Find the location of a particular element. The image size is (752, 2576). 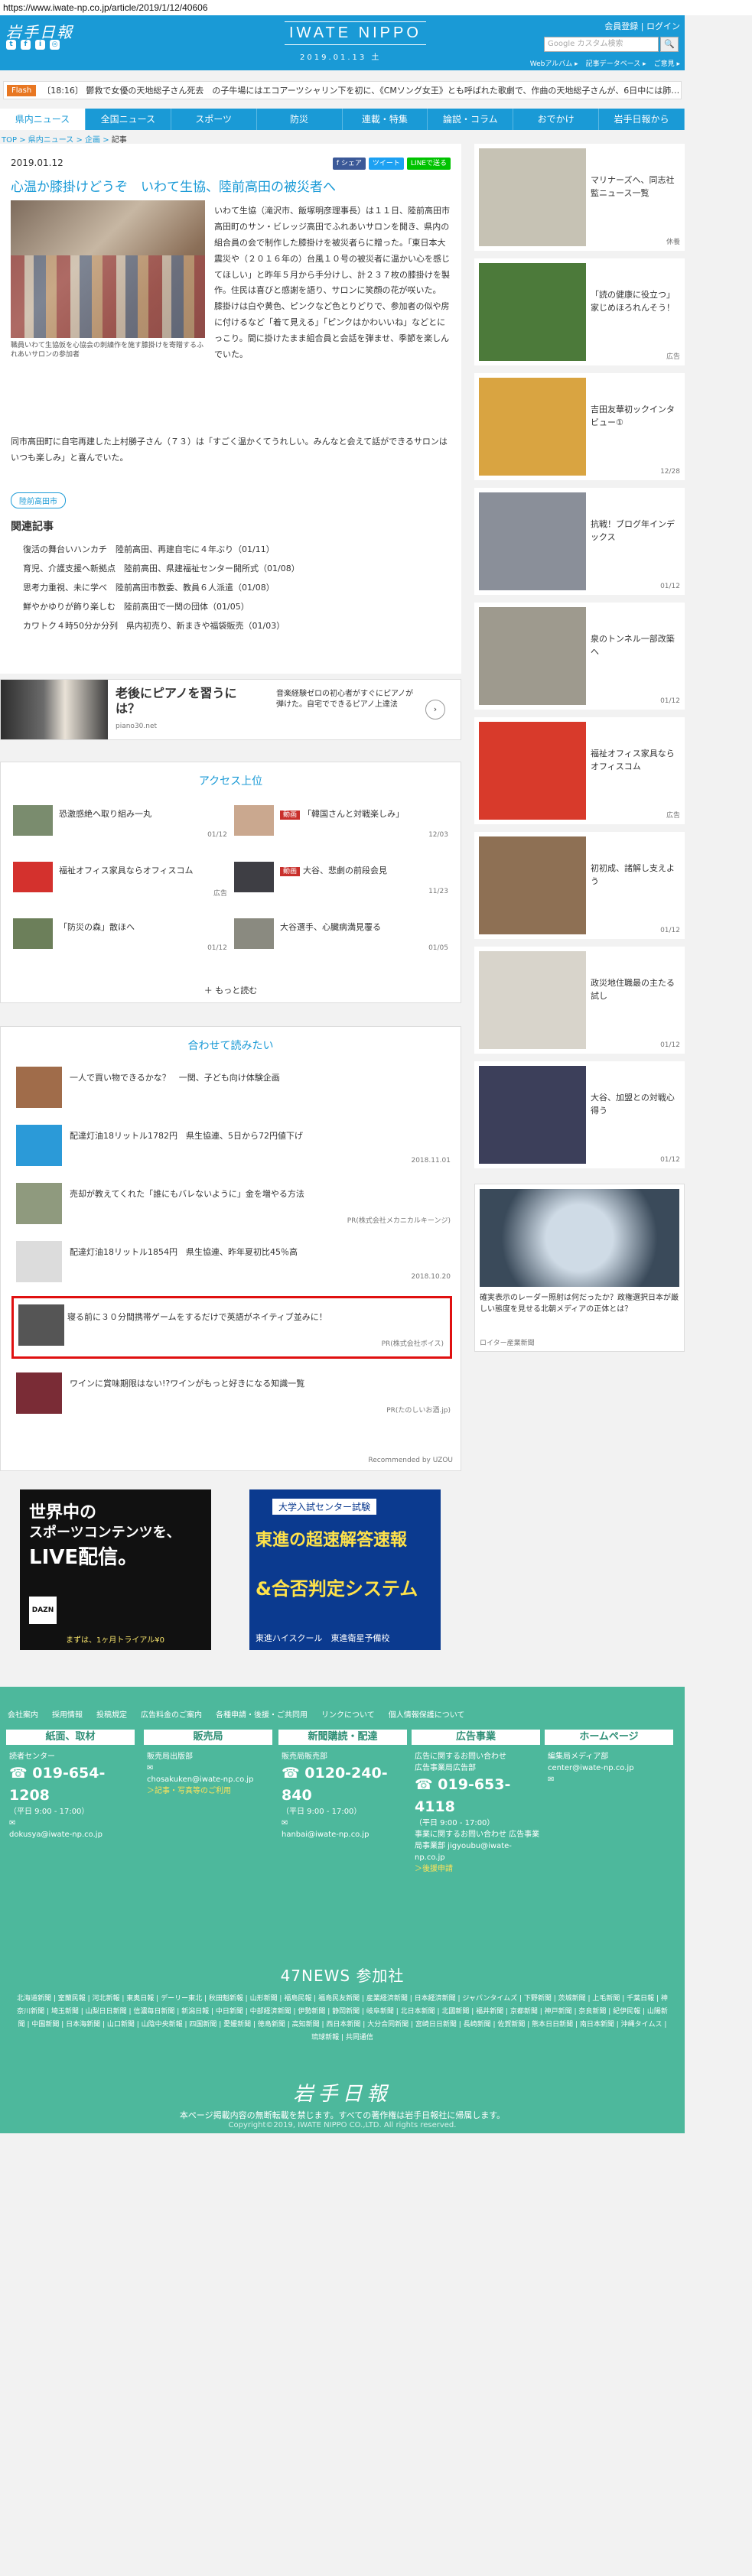

related-item: 思考力重視、未に学べ 陸前高田市教委、教員６人派遣（01/08） is located at coordinates (162, 588).